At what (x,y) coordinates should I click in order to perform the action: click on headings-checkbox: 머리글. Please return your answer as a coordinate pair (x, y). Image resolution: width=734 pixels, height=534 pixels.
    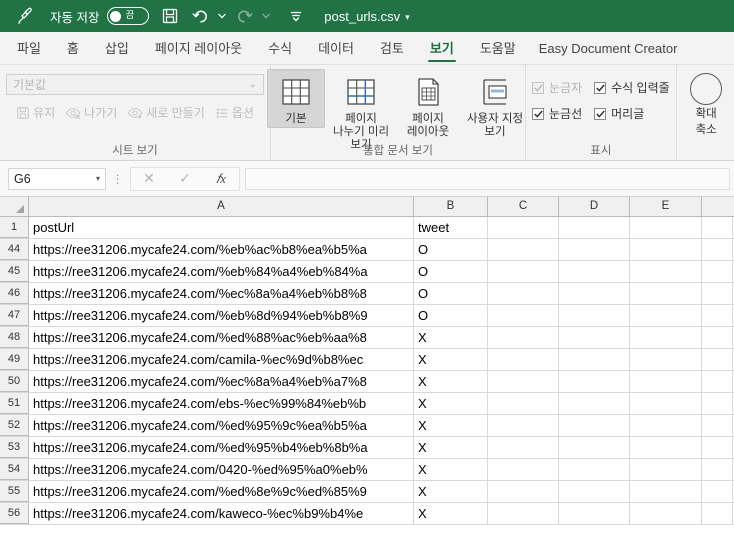
    Looking at the image, I should click on (619, 113).